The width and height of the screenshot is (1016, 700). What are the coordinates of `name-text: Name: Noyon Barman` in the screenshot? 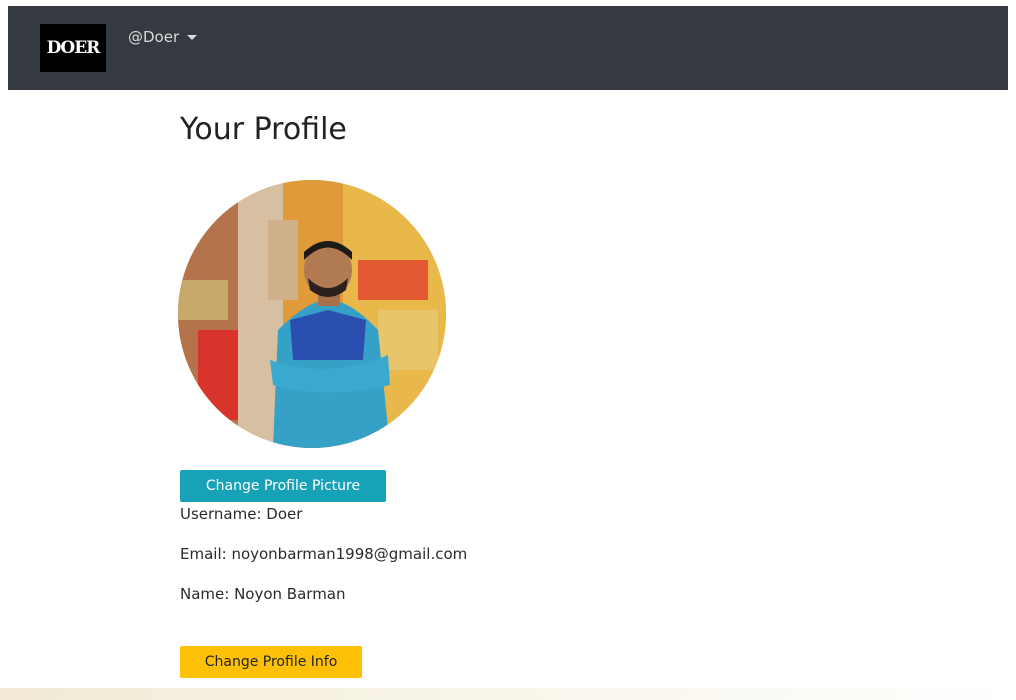 It's located at (263, 594).